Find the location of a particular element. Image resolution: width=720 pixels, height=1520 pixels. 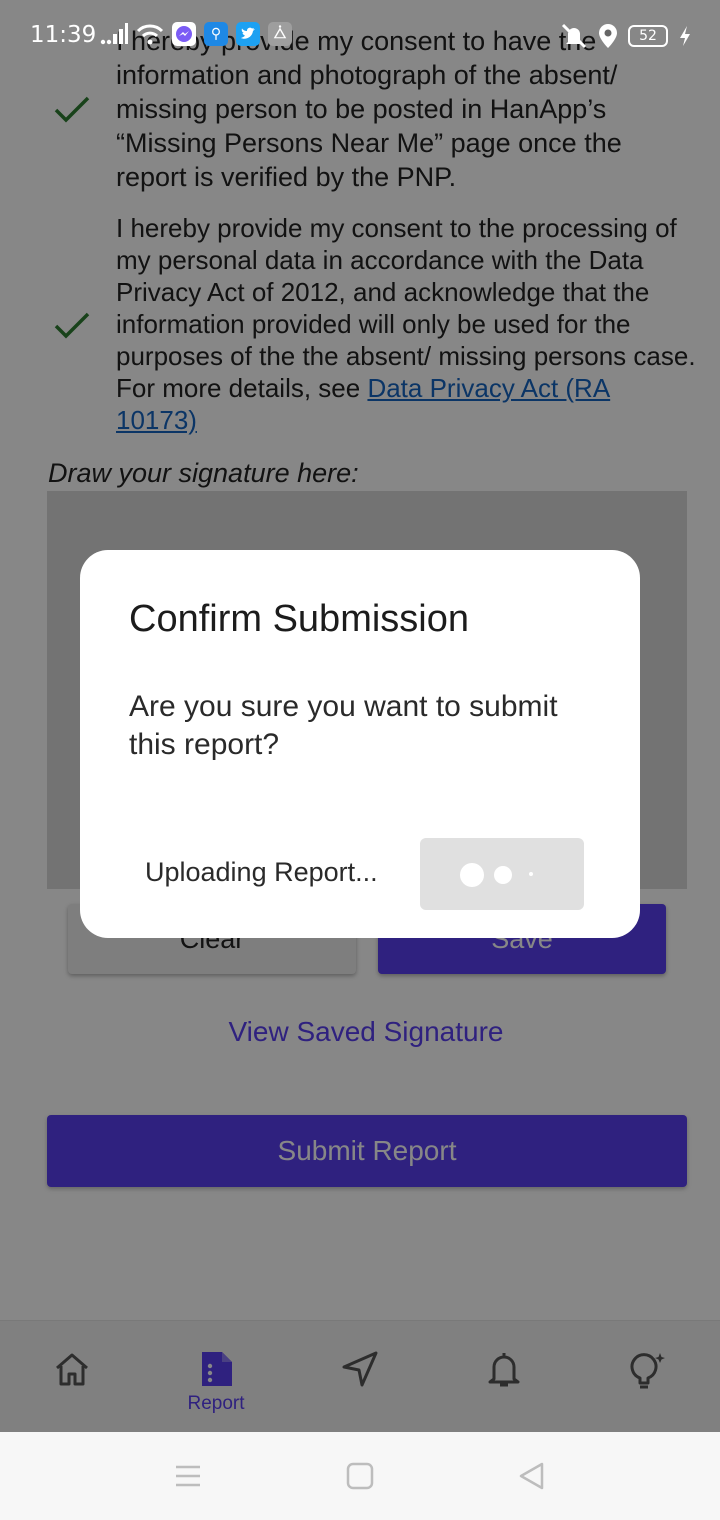

status-right-icons: 52 is located at coordinates (626, 36).